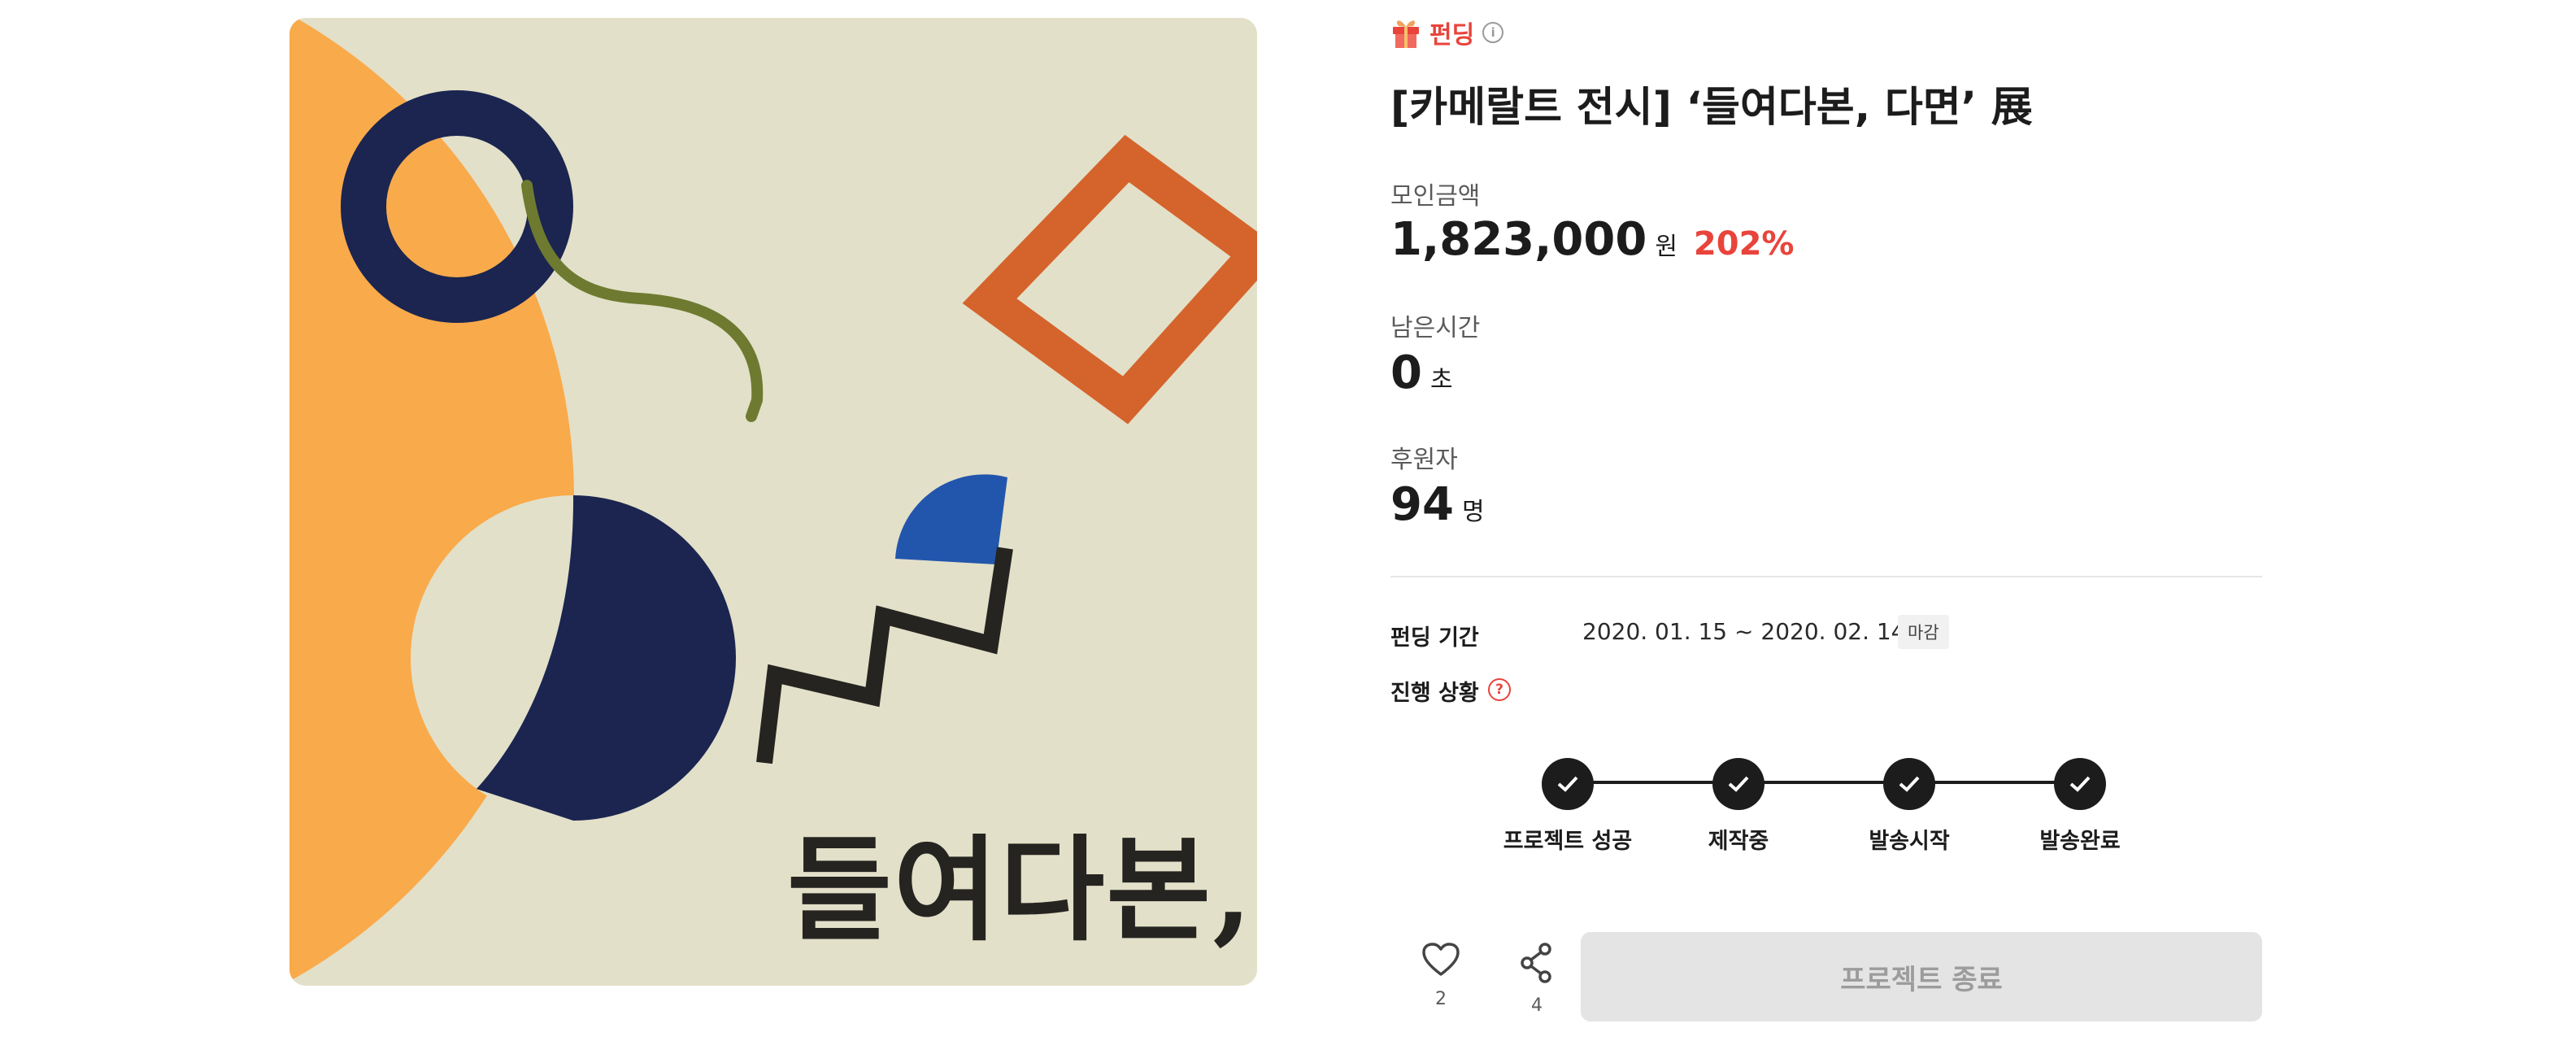 The width and height of the screenshot is (2576, 1041). I want to click on category-label: 펀딩, so click(1452, 32).